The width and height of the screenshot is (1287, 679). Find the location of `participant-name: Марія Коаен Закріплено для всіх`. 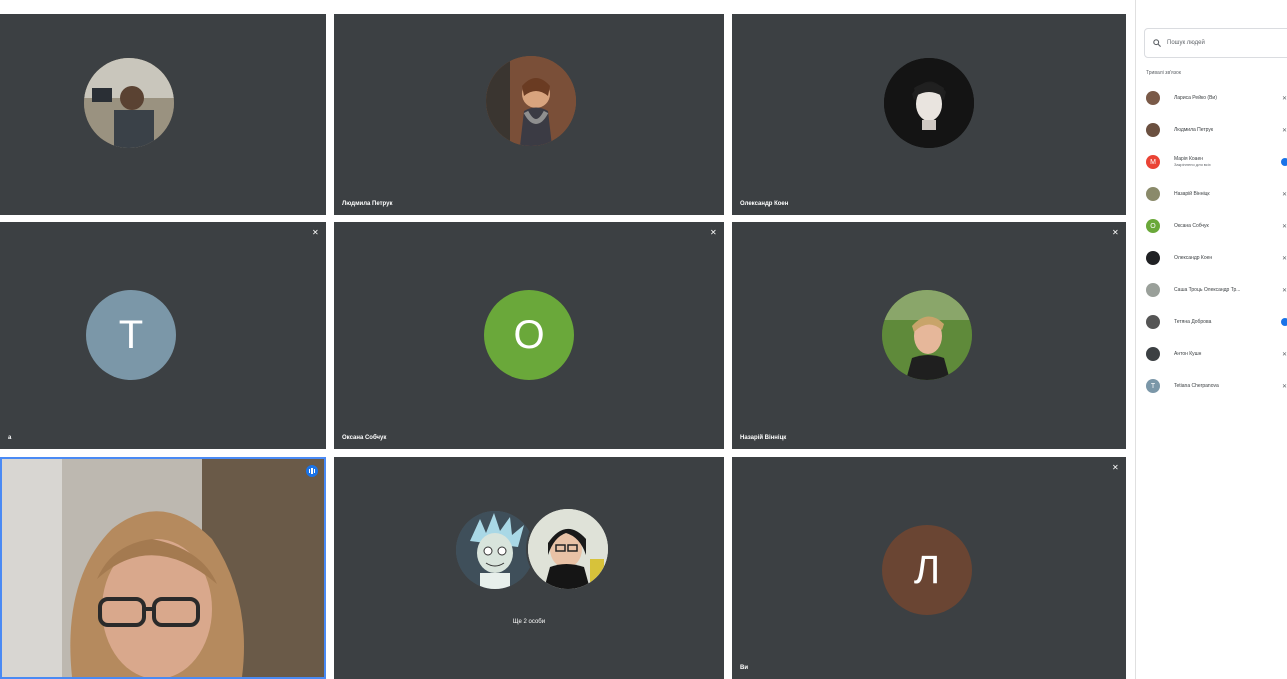

participant-name: Марія Коаен Закріплено для всіх is located at coordinates (1192, 162).